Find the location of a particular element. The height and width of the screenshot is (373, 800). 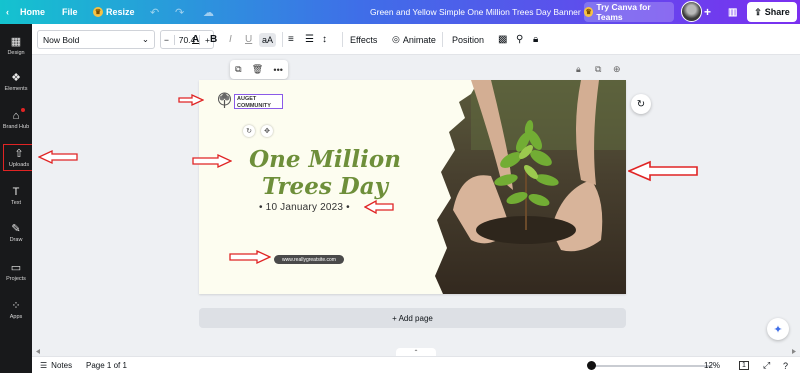

help-icon: ? is located at coordinates (785, 365).